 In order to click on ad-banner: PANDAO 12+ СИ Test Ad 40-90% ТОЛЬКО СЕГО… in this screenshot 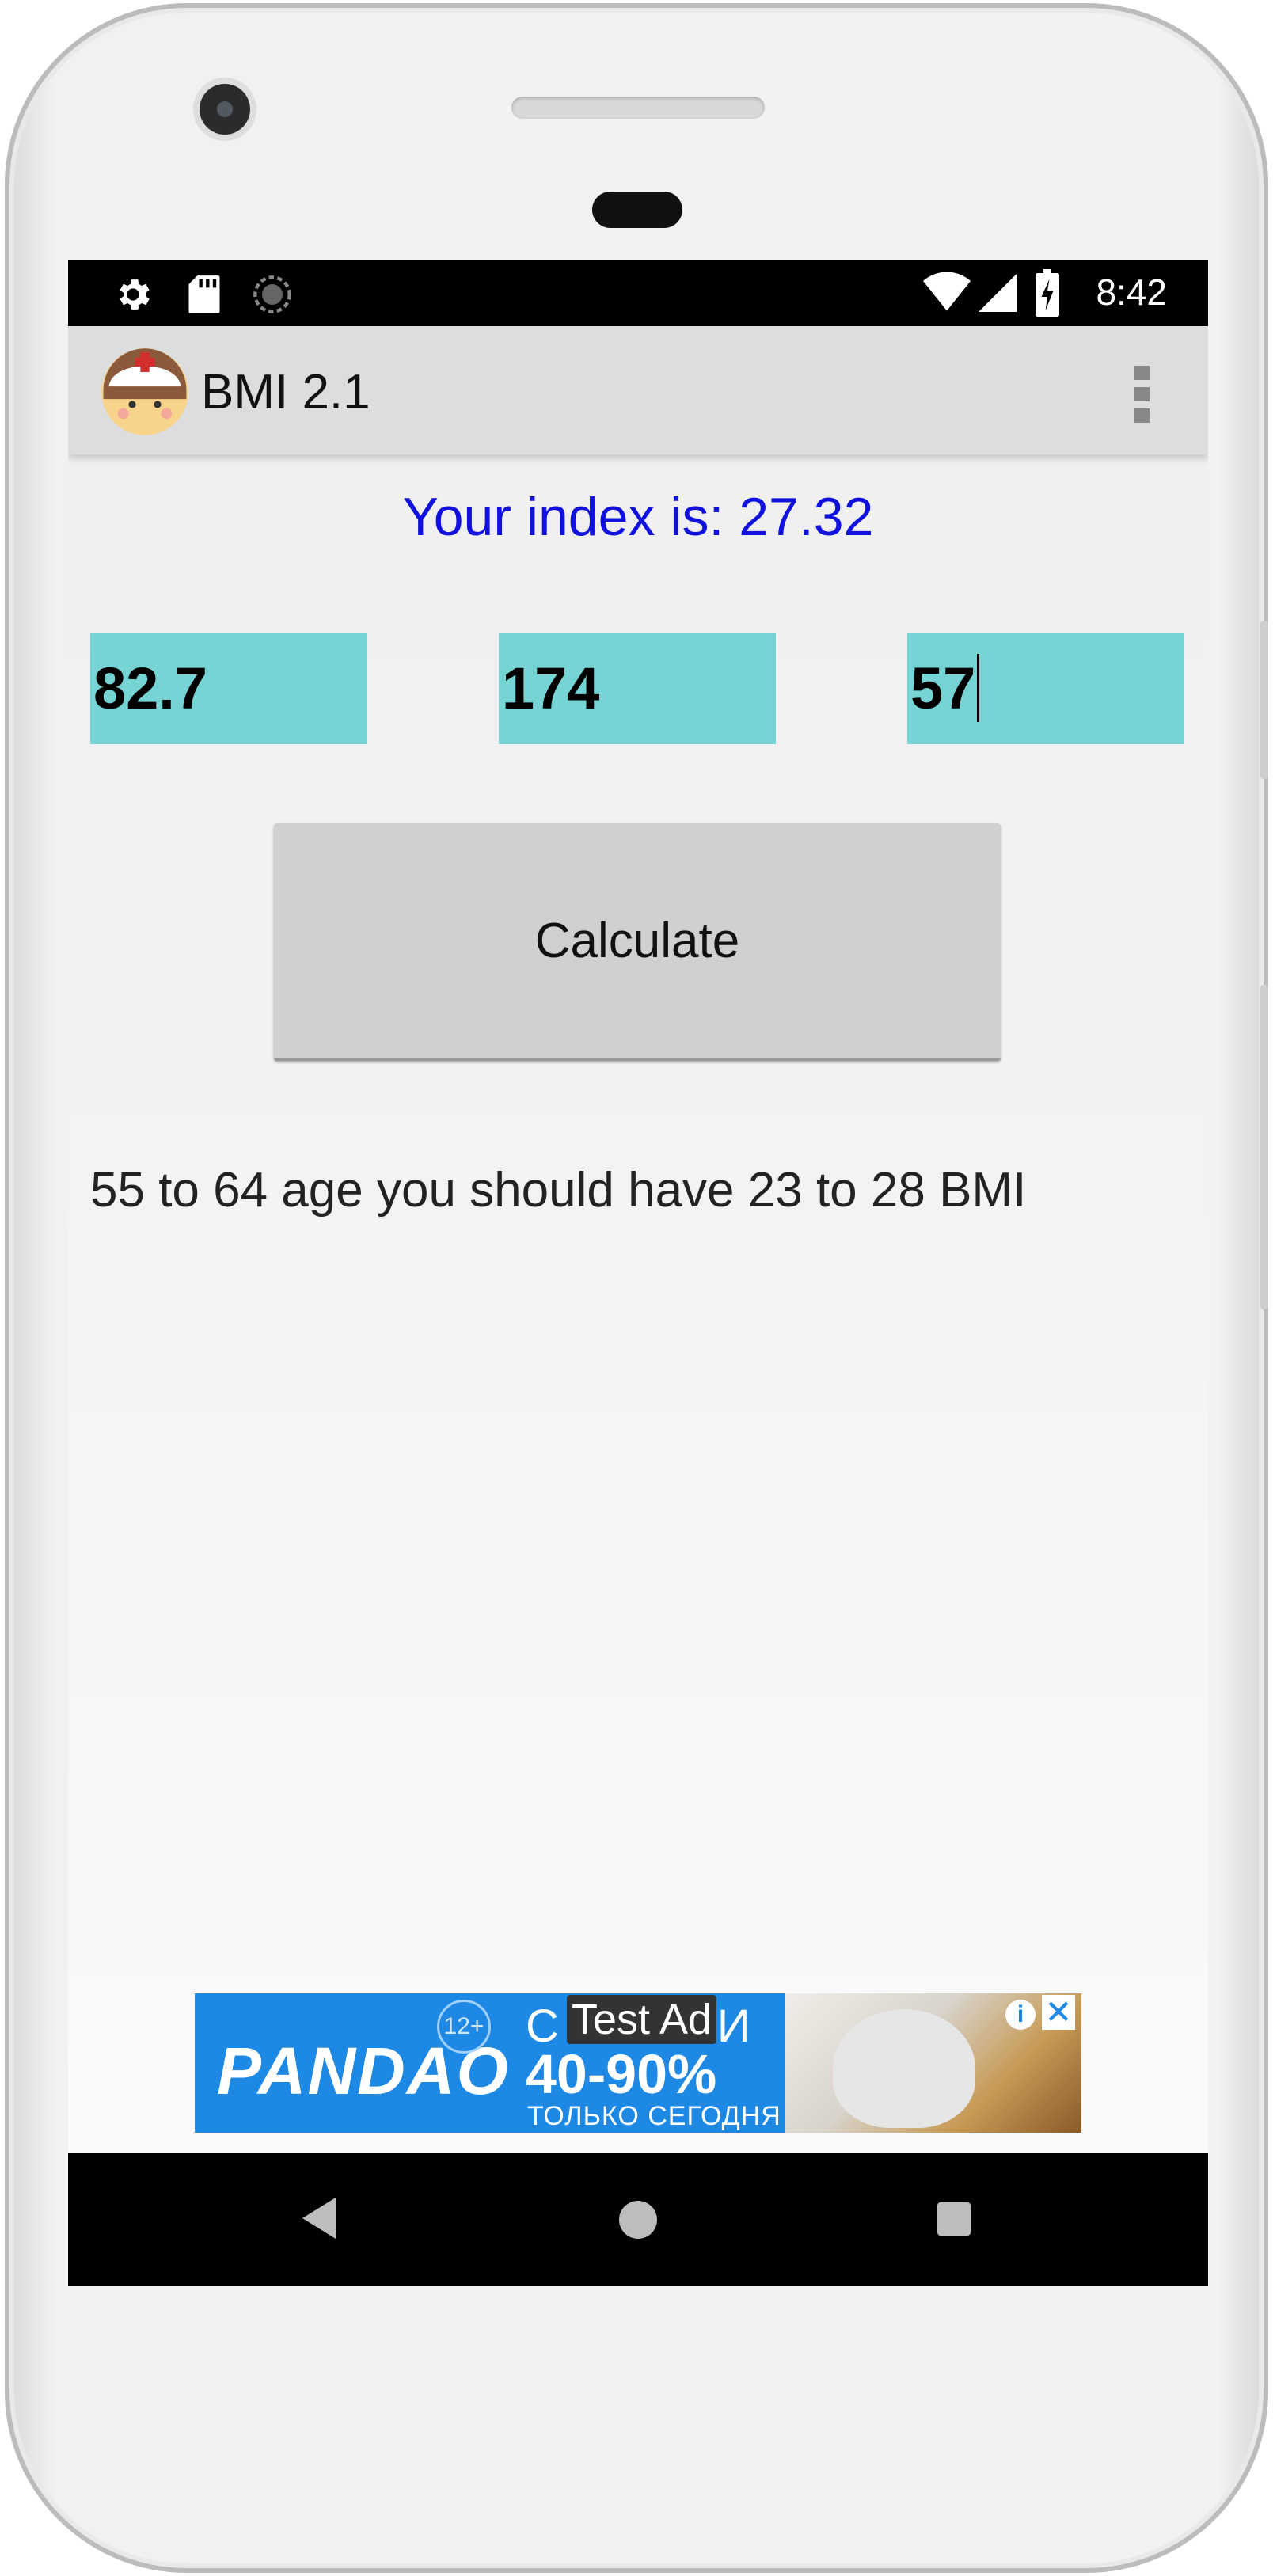, I will do `click(638, 2063)`.